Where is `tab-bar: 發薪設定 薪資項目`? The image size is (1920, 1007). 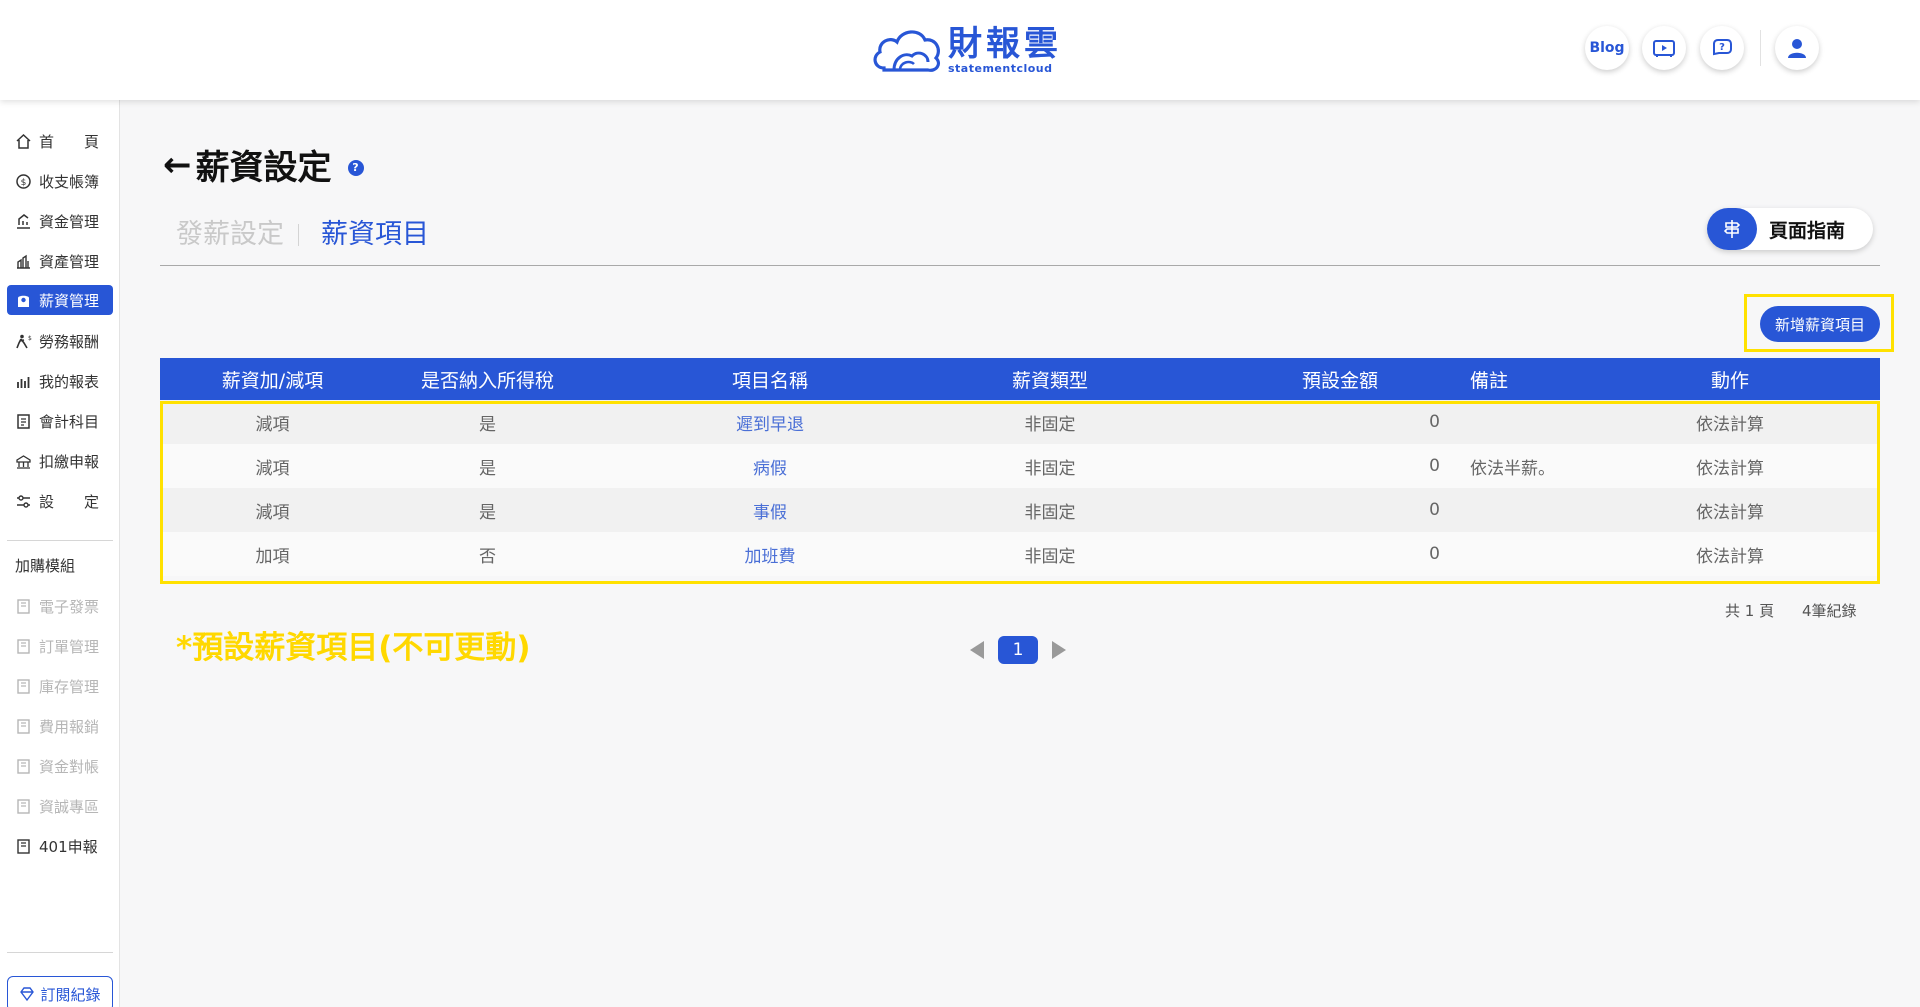
tab-bar: 發薪設定 薪資項目 is located at coordinates (302, 231).